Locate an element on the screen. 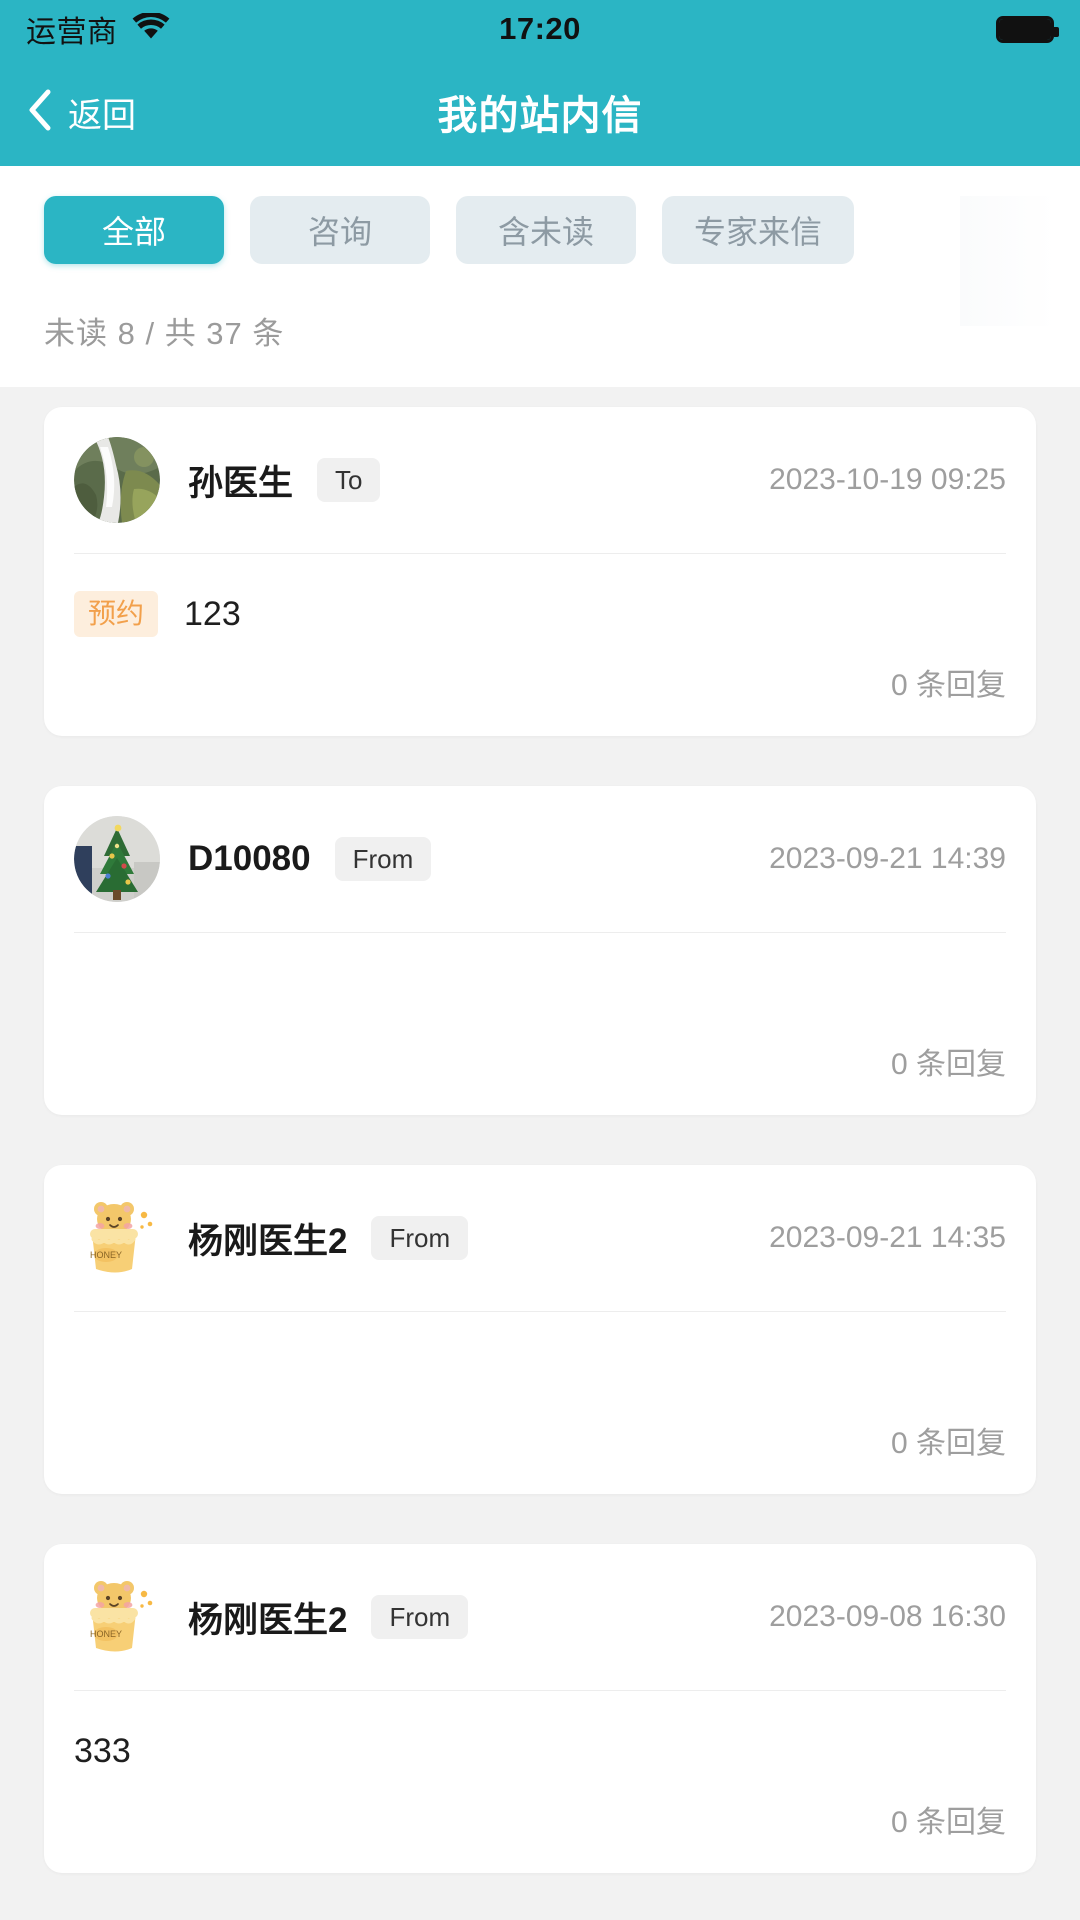  message-sender: 孙医生 is located at coordinates (241, 483).